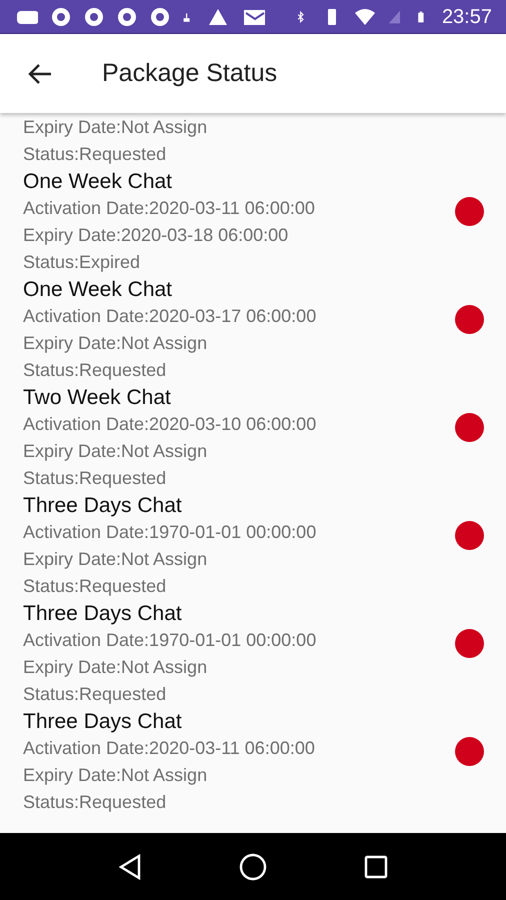 The width and height of the screenshot is (506, 900). I want to click on back-arrow-icon, so click(40, 73).